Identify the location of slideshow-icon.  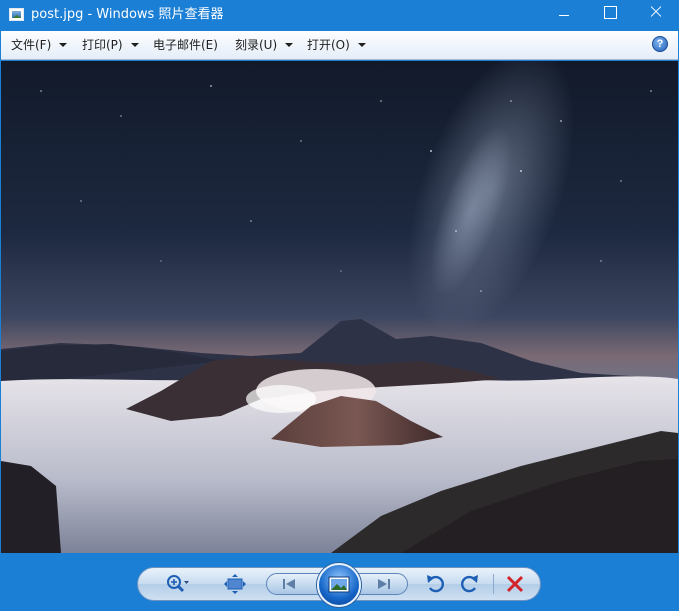
(339, 584).